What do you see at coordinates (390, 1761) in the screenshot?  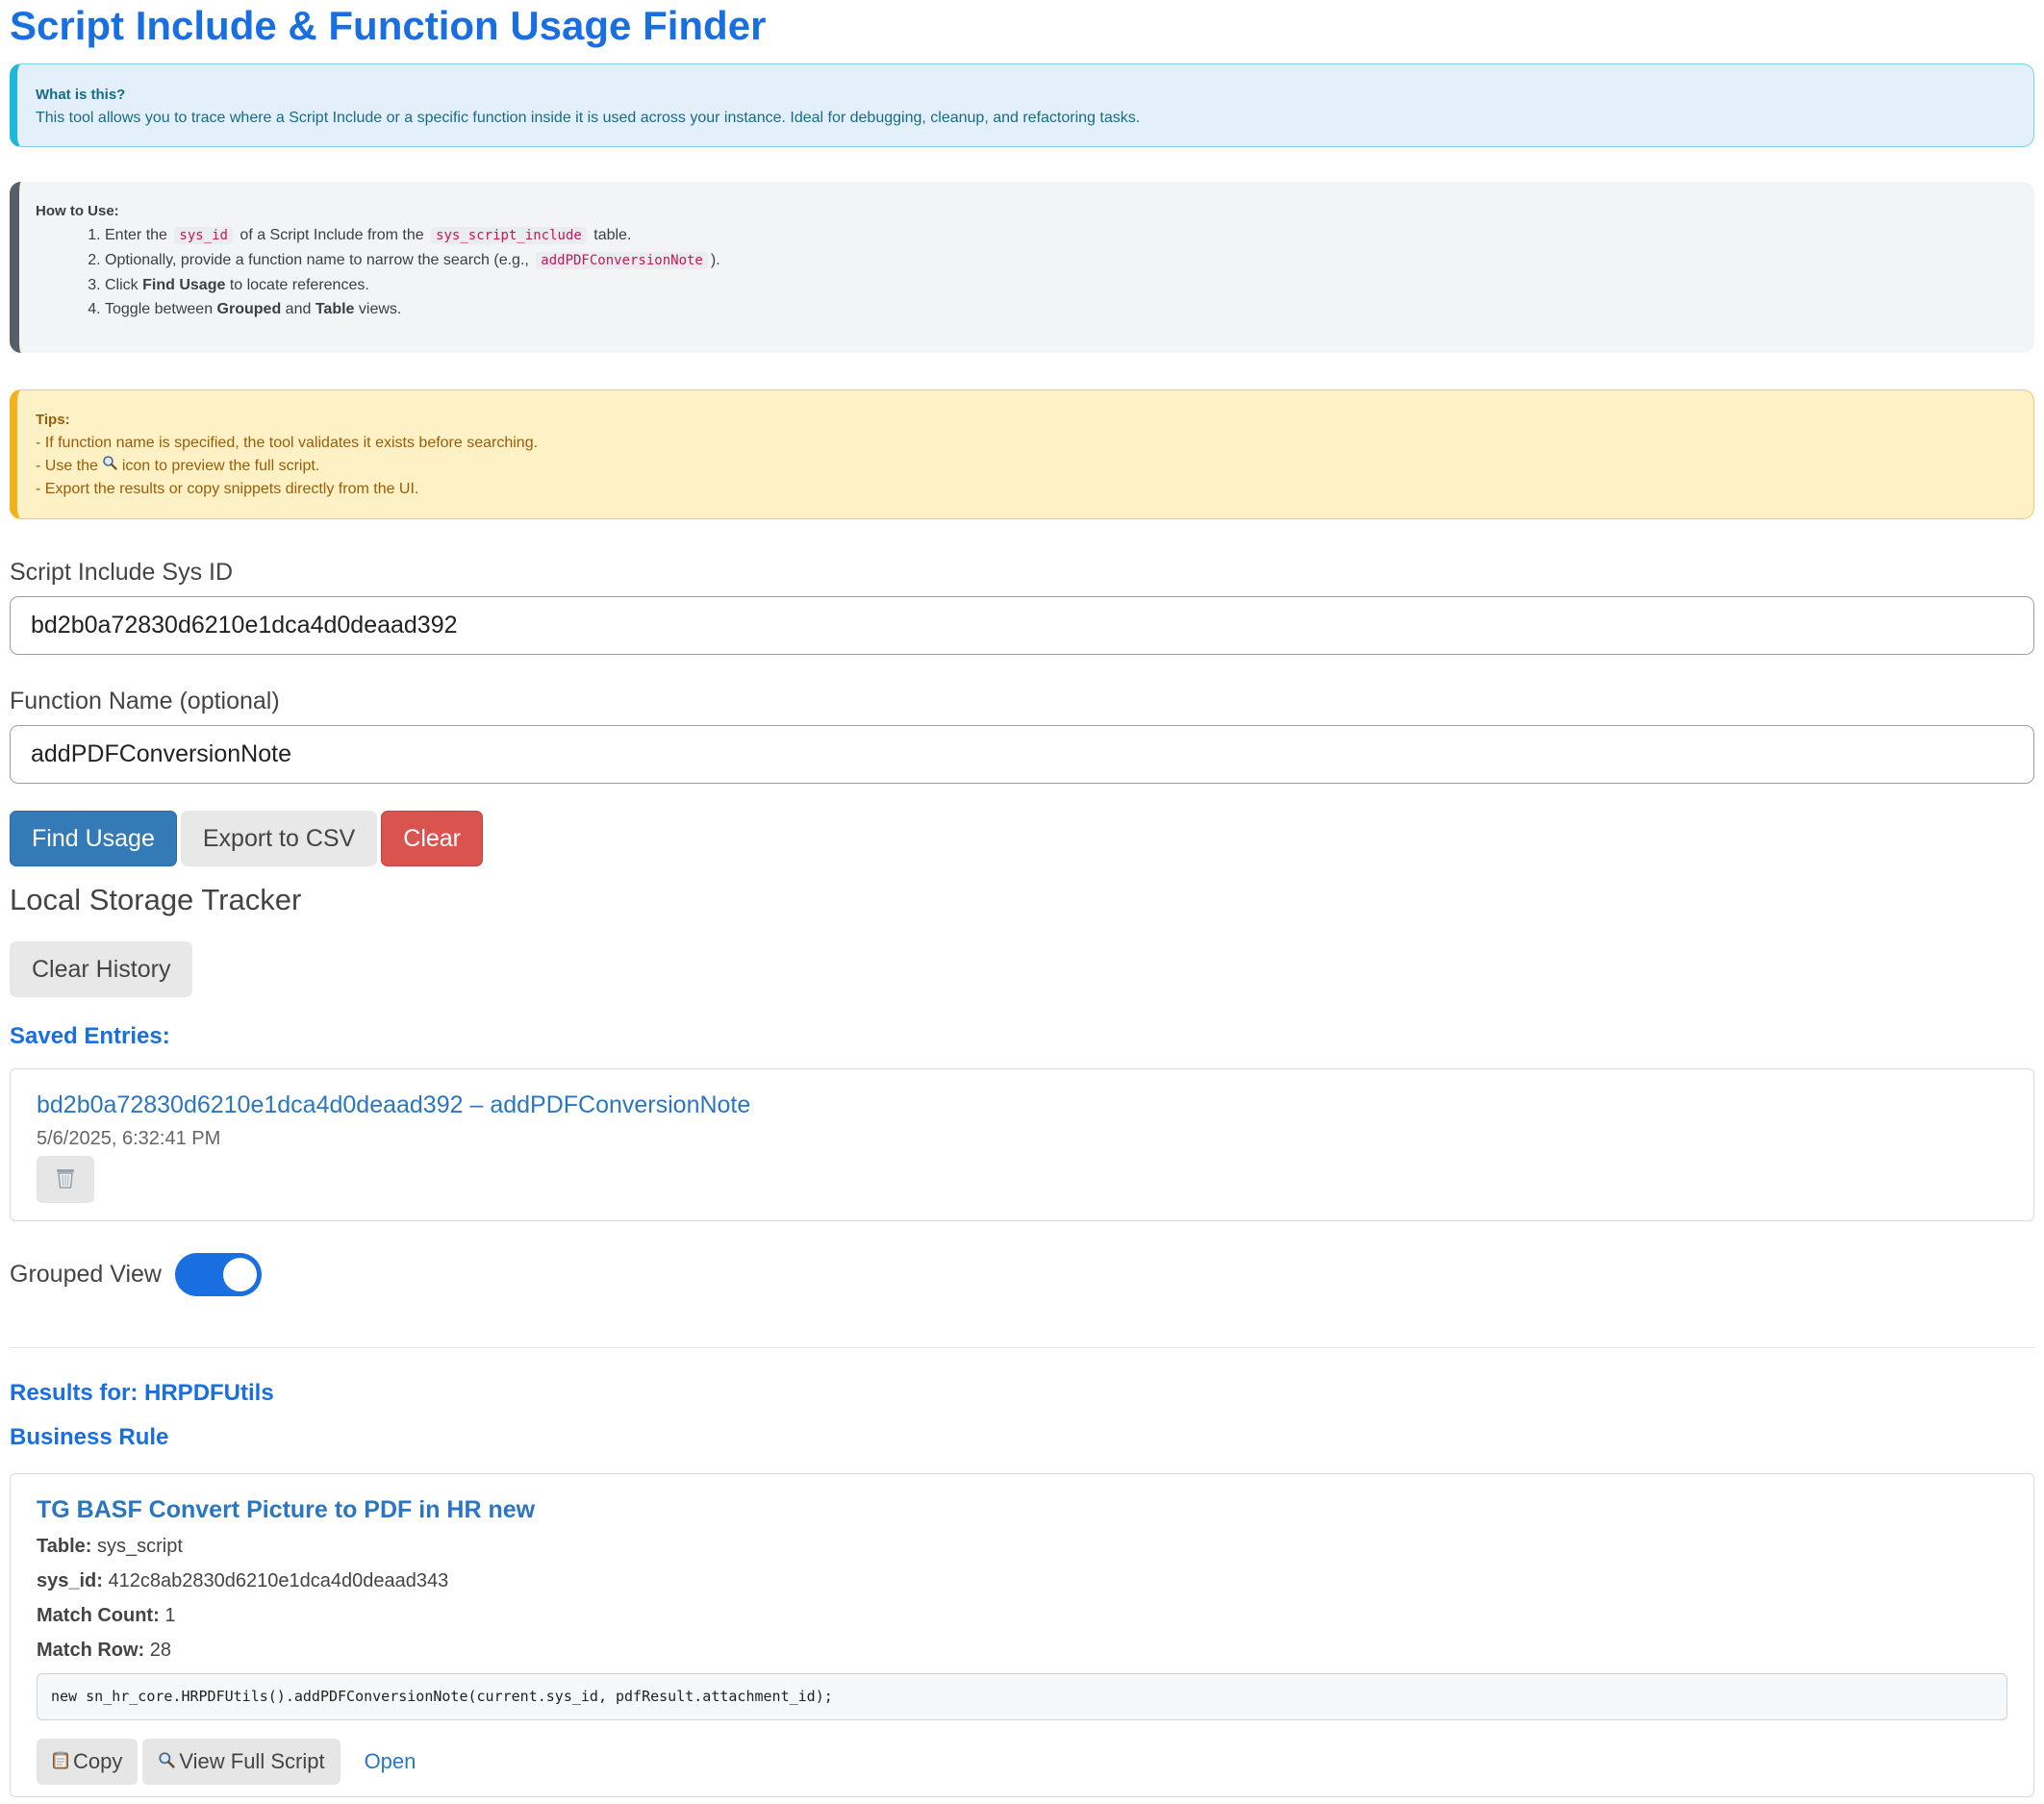 I see `open-link: Open` at bounding box center [390, 1761].